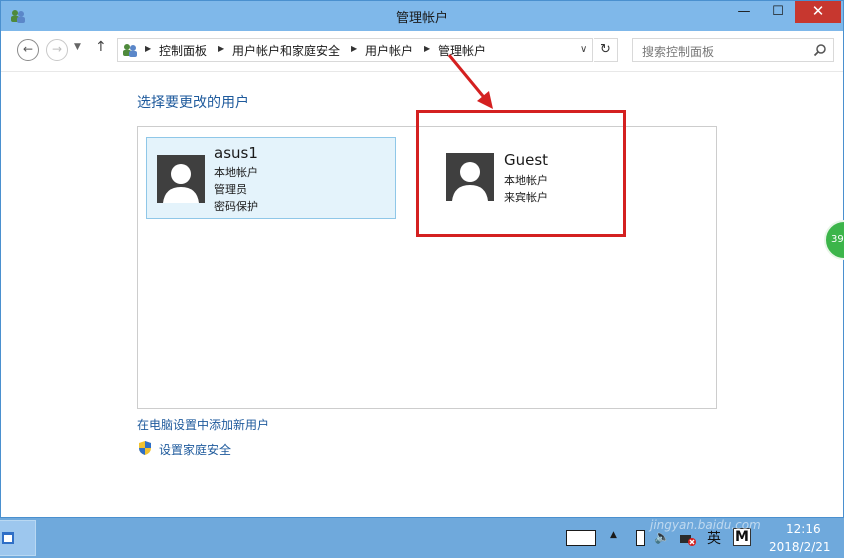 The image size is (844, 558). What do you see at coordinates (640, 538) in the screenshot?
I see `battery-icon` at bounding box center [640, 538].